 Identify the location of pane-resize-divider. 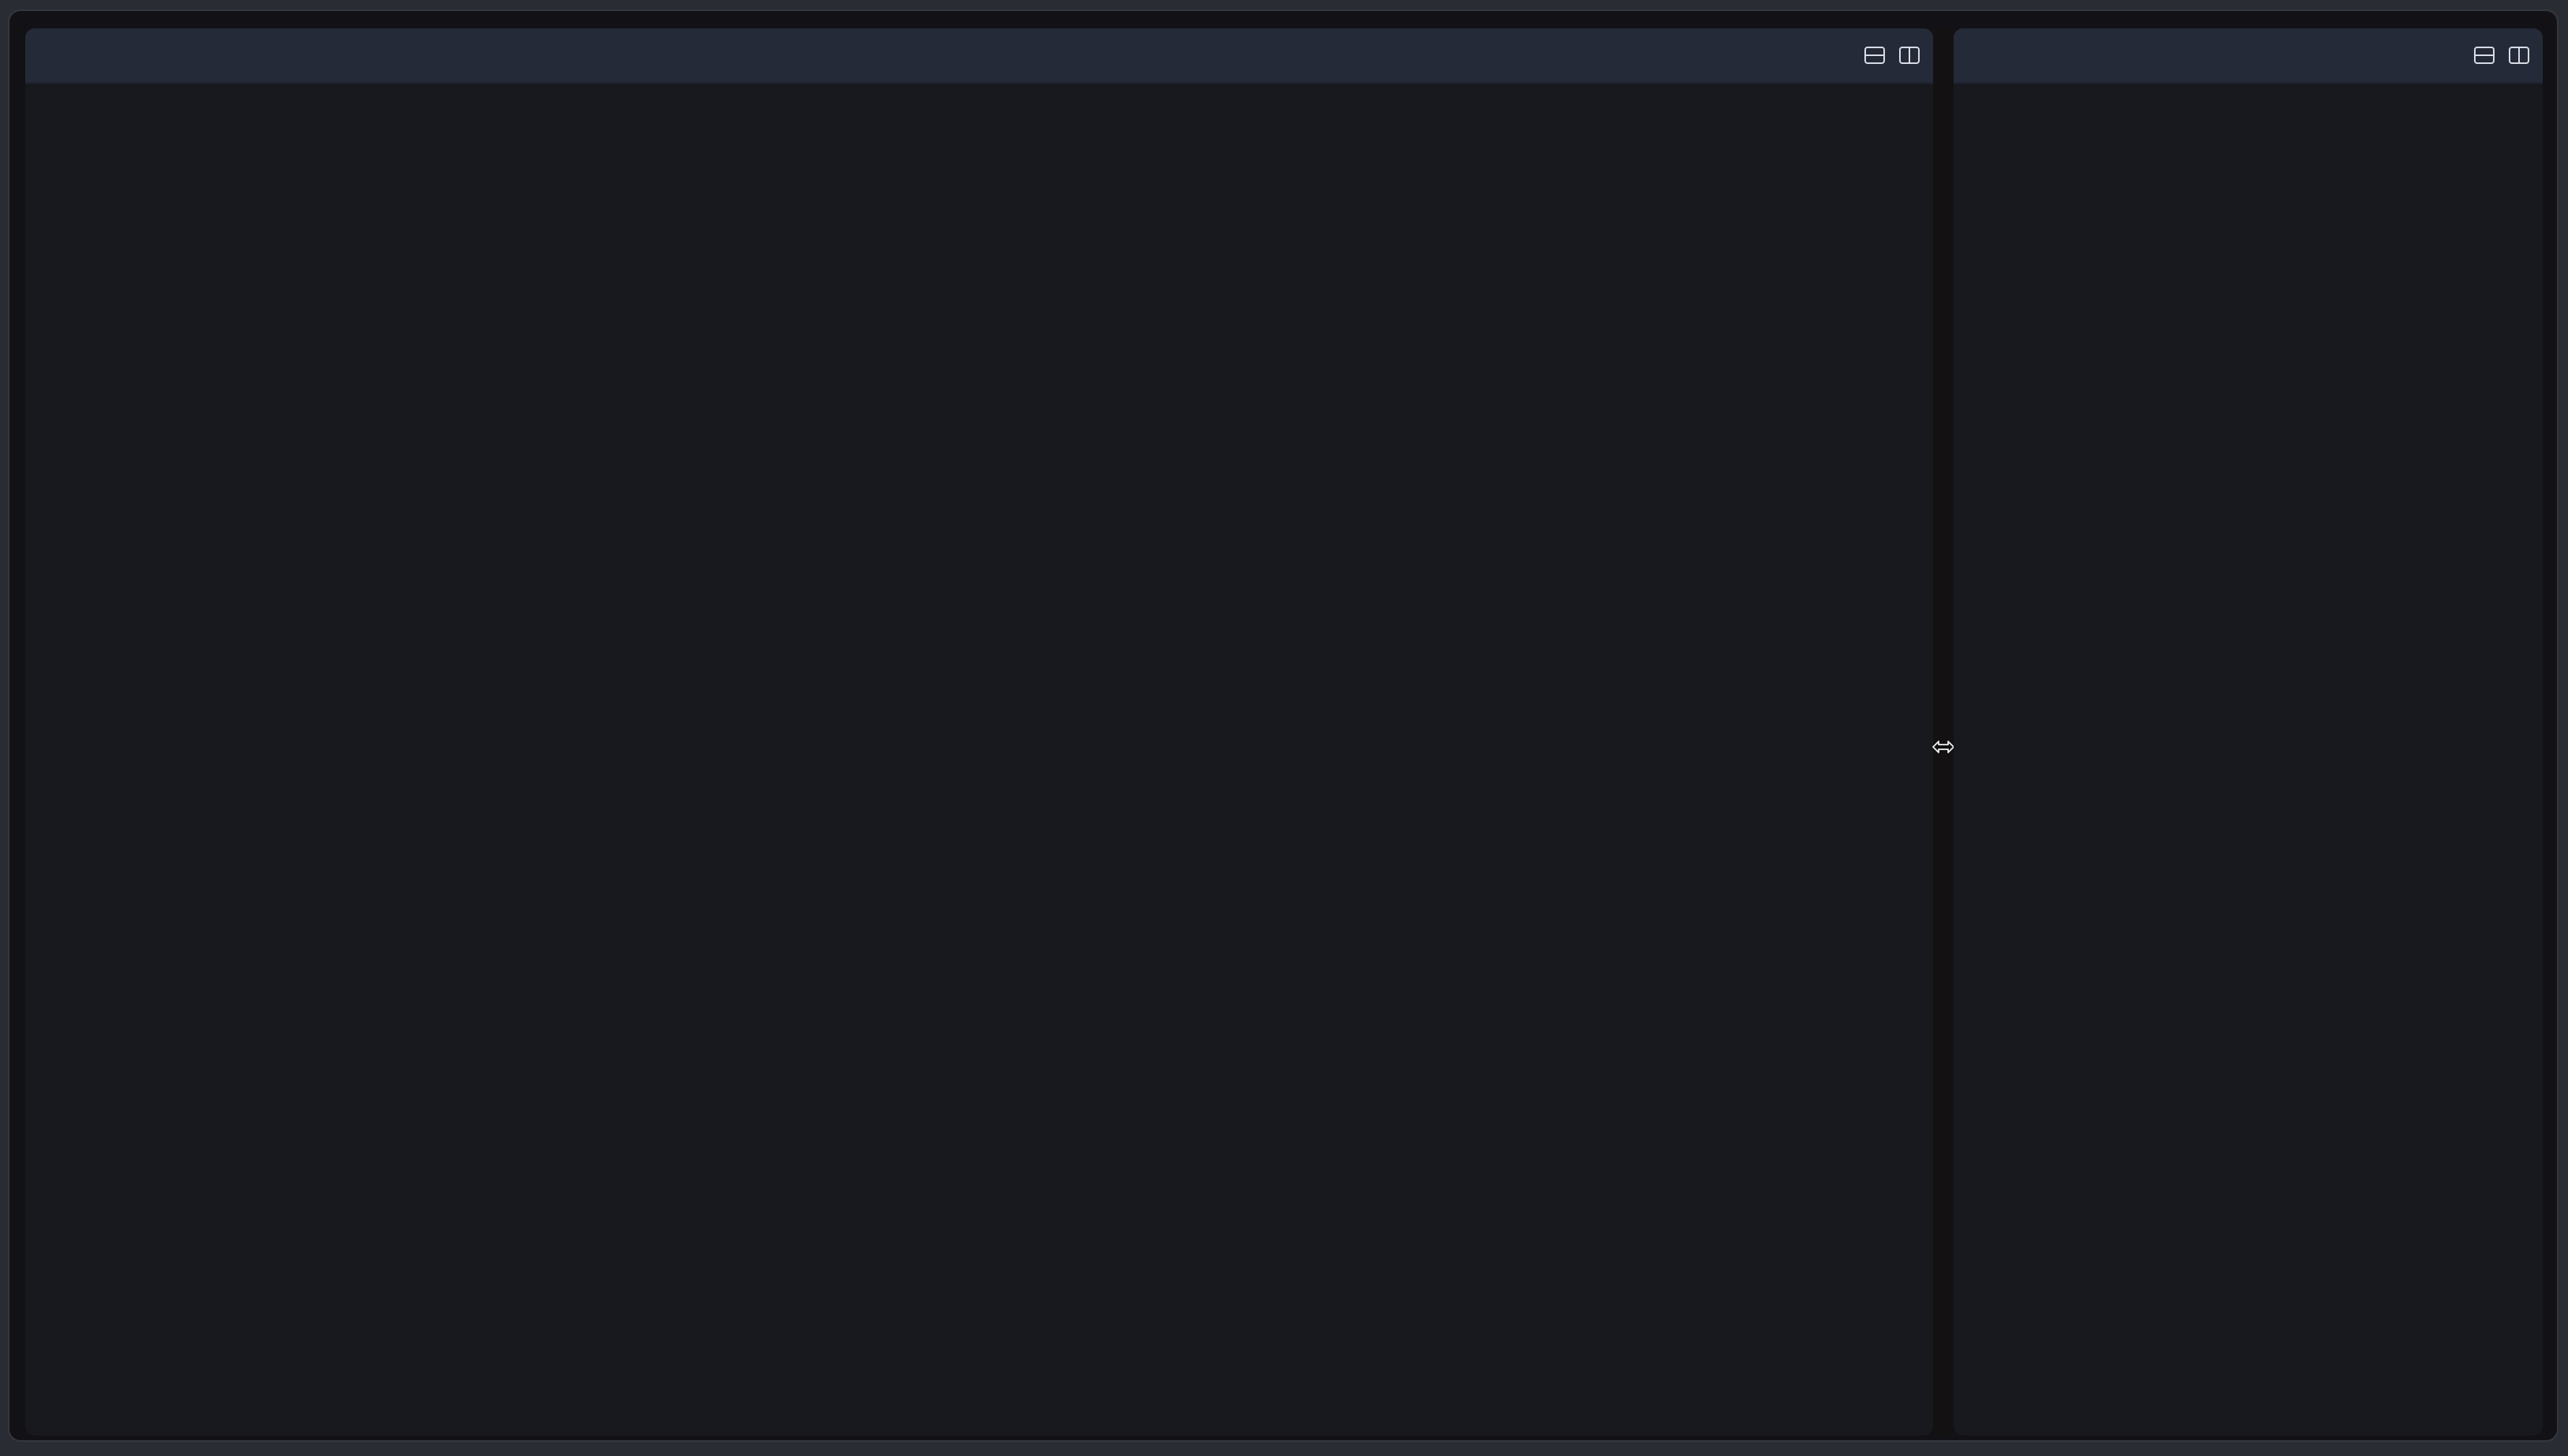
(1943, 731).